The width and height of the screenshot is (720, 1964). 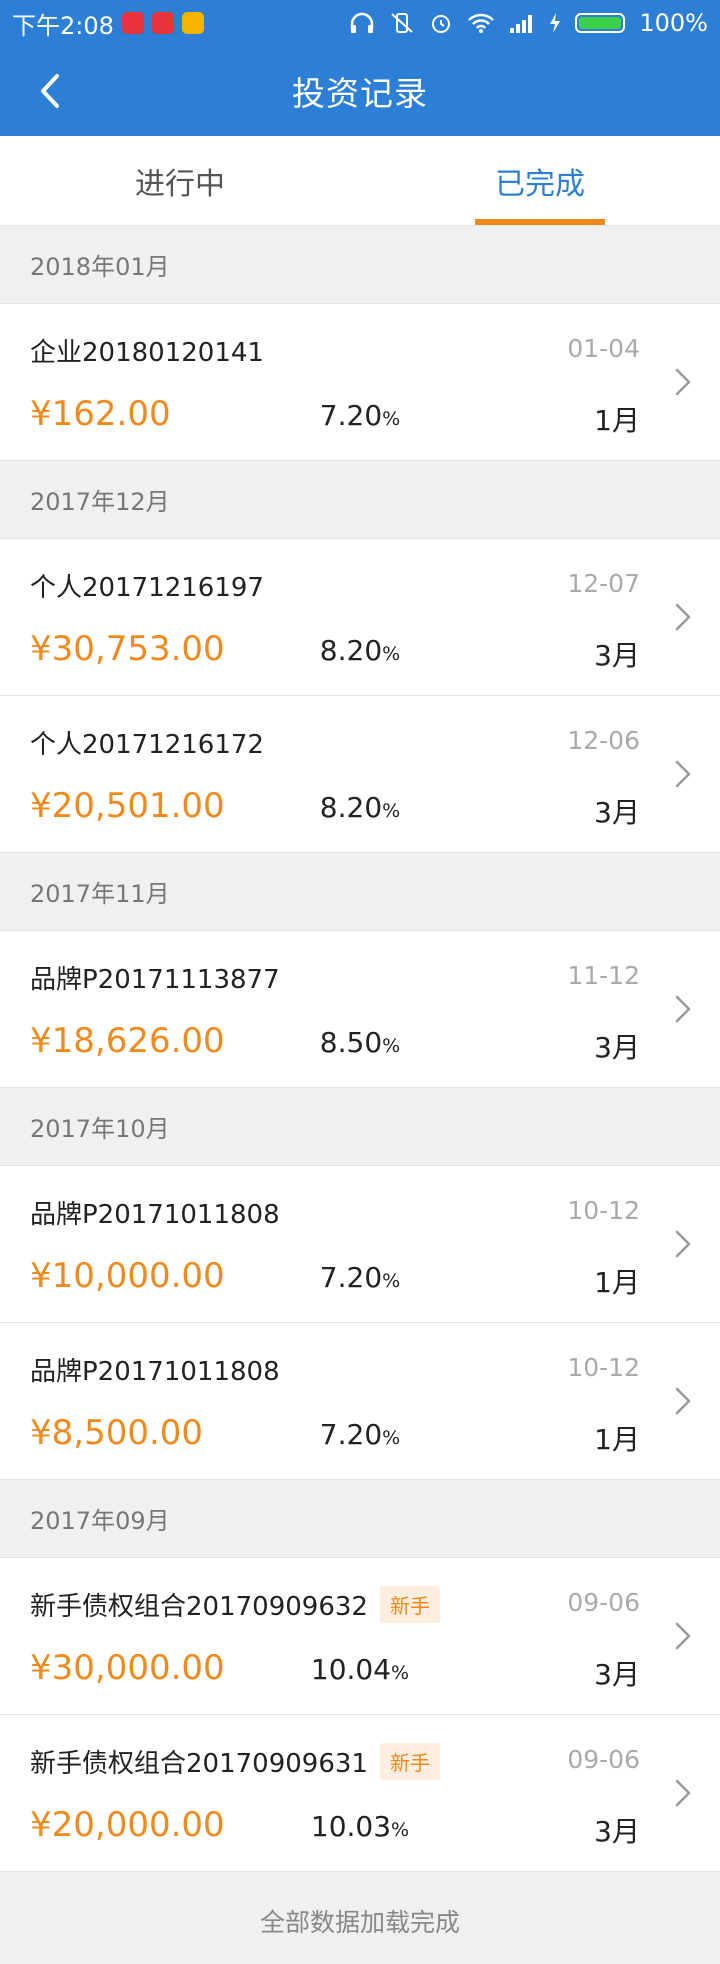 I want to click on tab-completed: 已完成, so click(x=540, y=180).